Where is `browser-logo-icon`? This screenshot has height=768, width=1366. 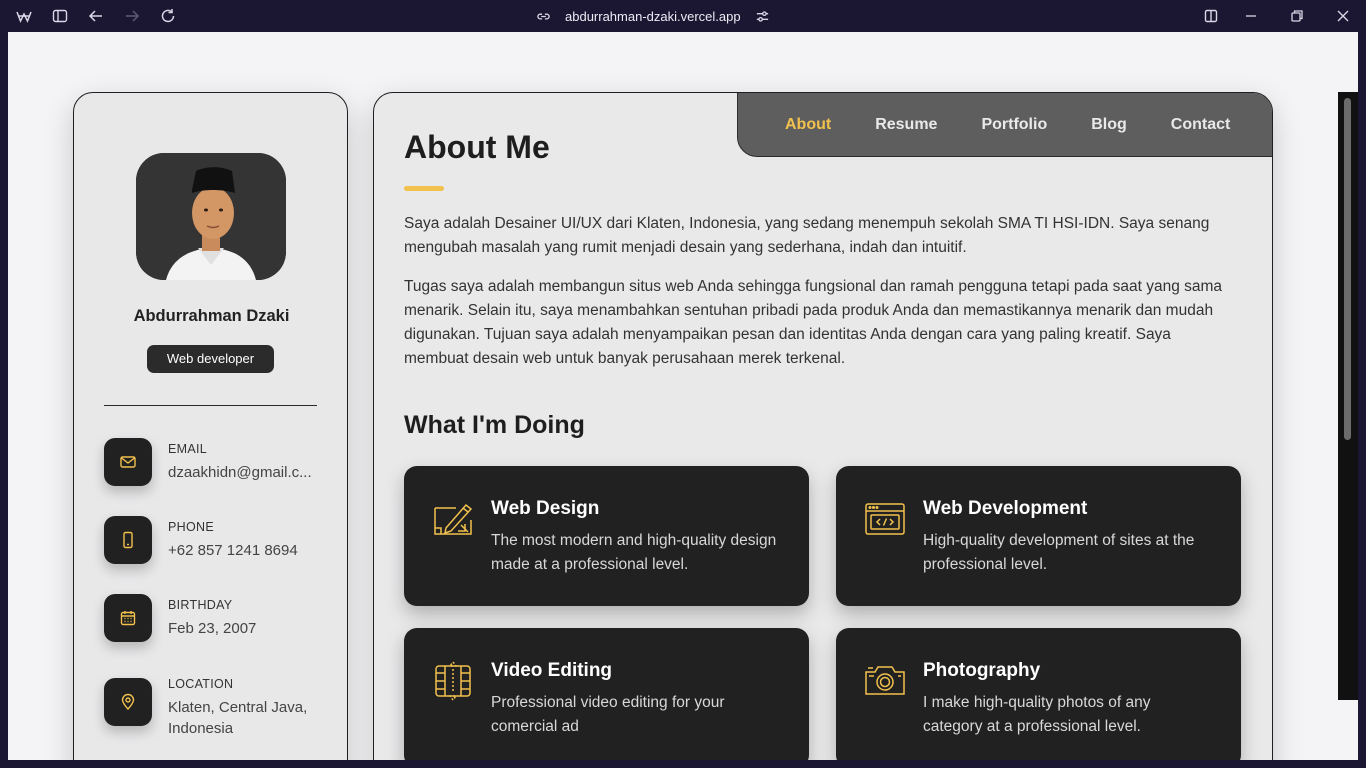
browser-logo-icon is located at coordinates (24, 16).